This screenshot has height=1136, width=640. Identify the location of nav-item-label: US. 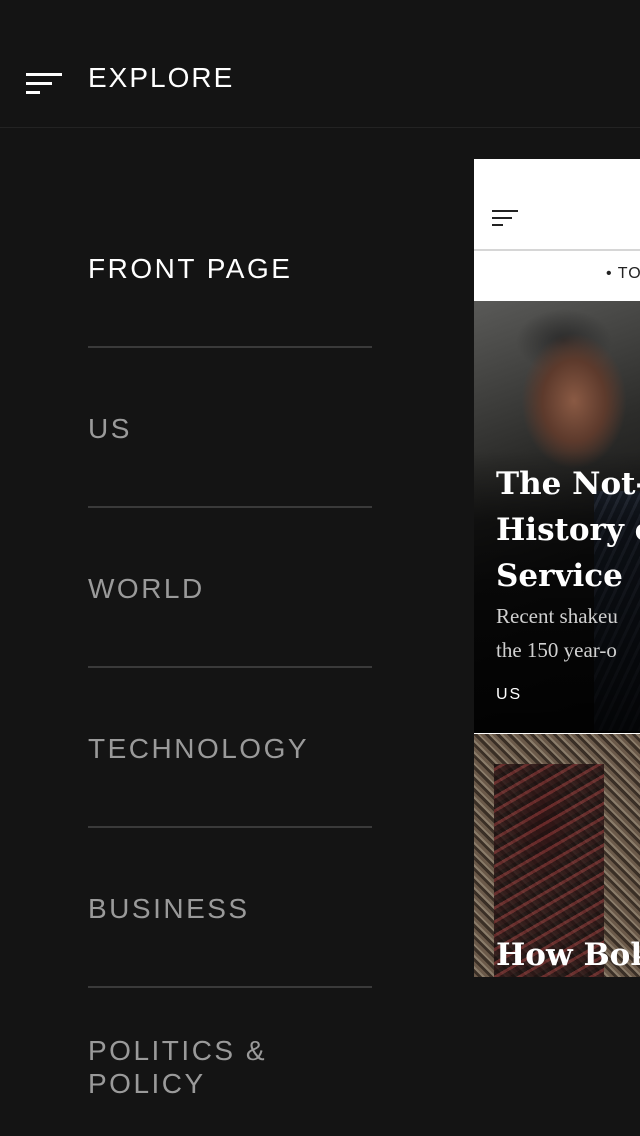
(110, 428).